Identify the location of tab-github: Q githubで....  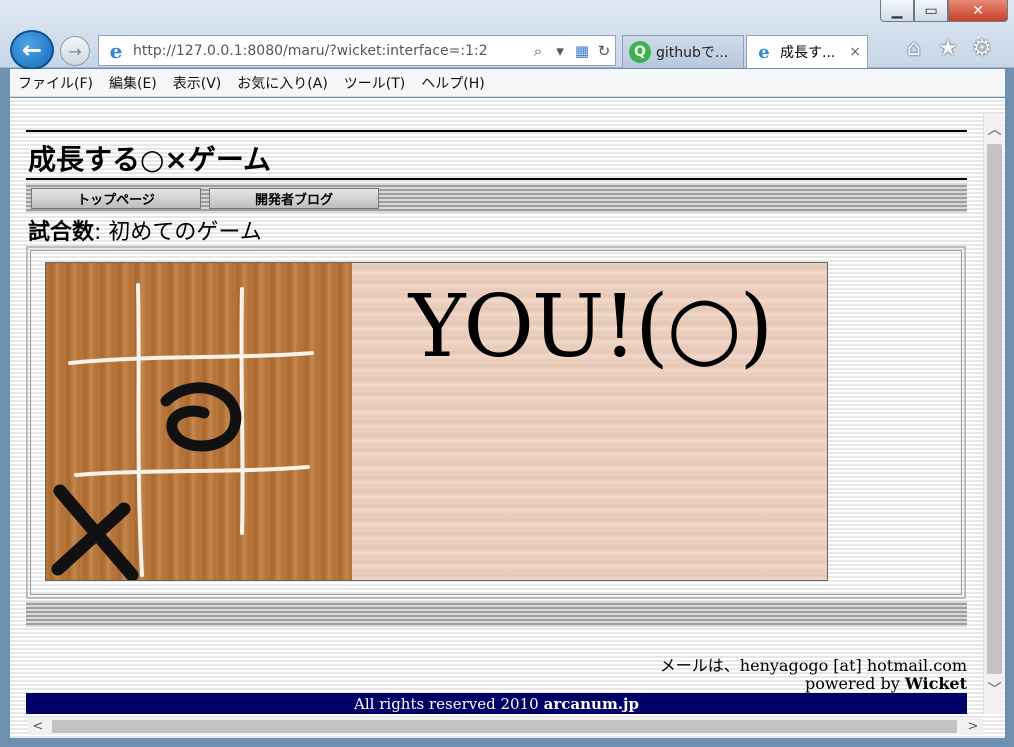
(683, 51).